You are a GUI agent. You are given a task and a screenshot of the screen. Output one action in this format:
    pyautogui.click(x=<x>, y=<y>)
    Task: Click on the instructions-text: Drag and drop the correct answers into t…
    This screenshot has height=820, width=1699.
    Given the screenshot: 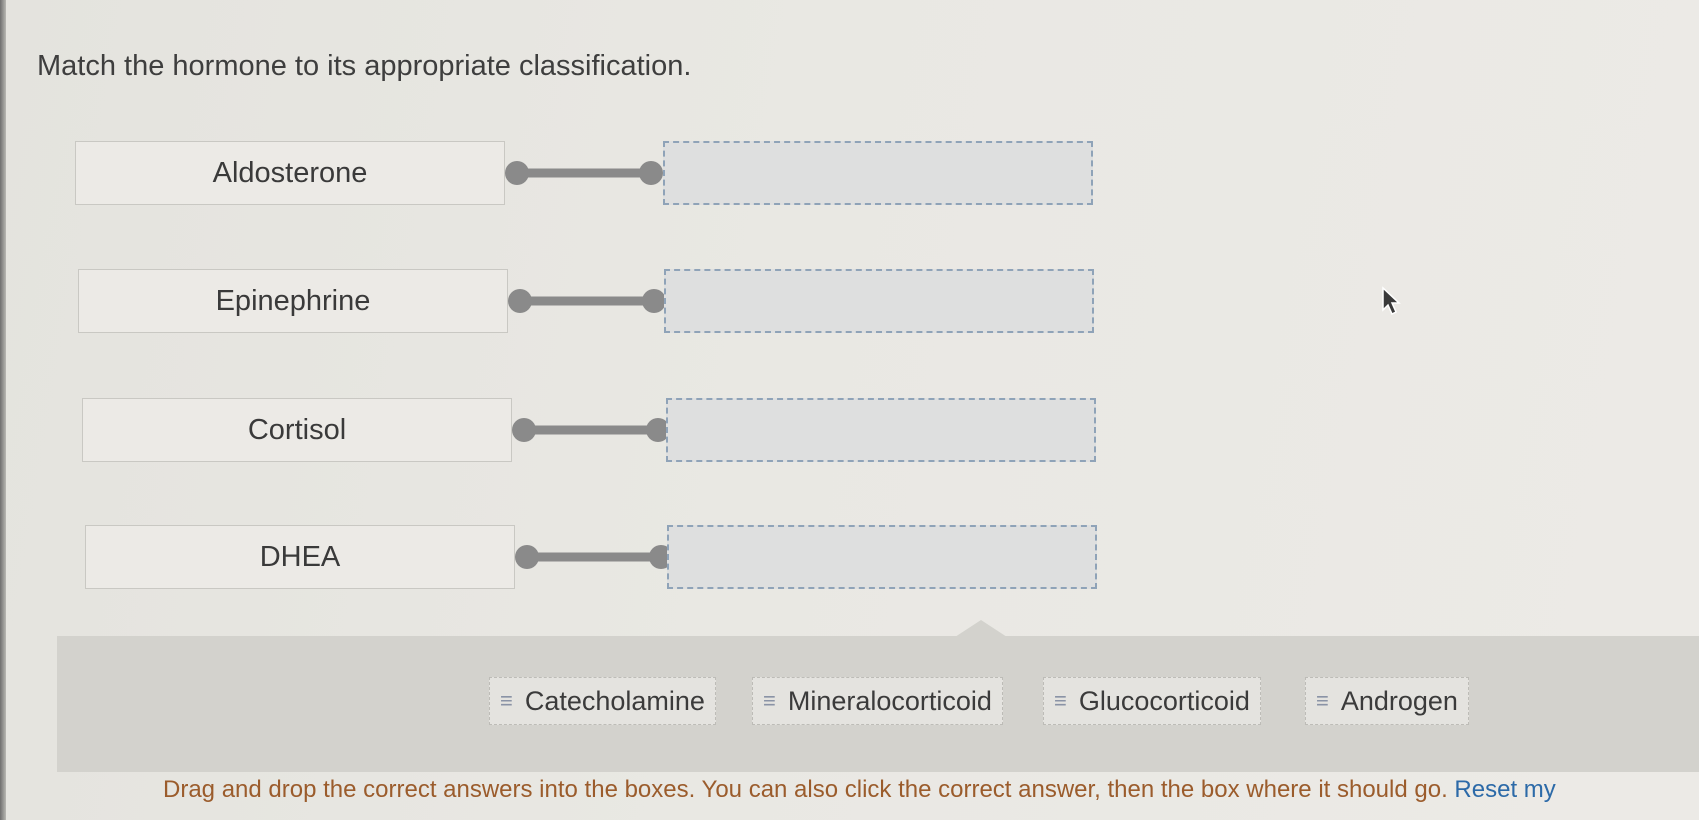 What is the action you would take?
    pyautogui.click(x=859, y=790)
    